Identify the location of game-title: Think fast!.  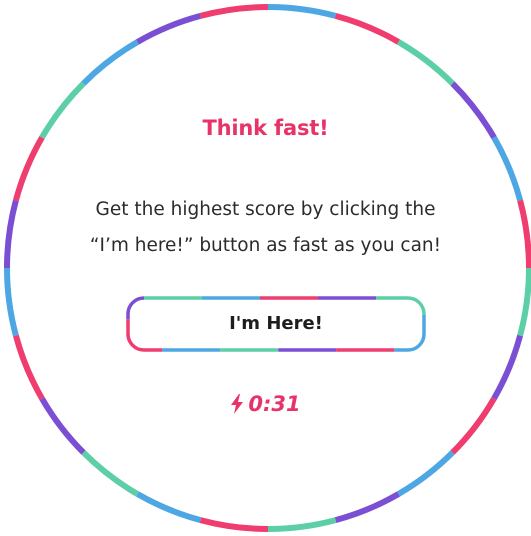
(265, 128).